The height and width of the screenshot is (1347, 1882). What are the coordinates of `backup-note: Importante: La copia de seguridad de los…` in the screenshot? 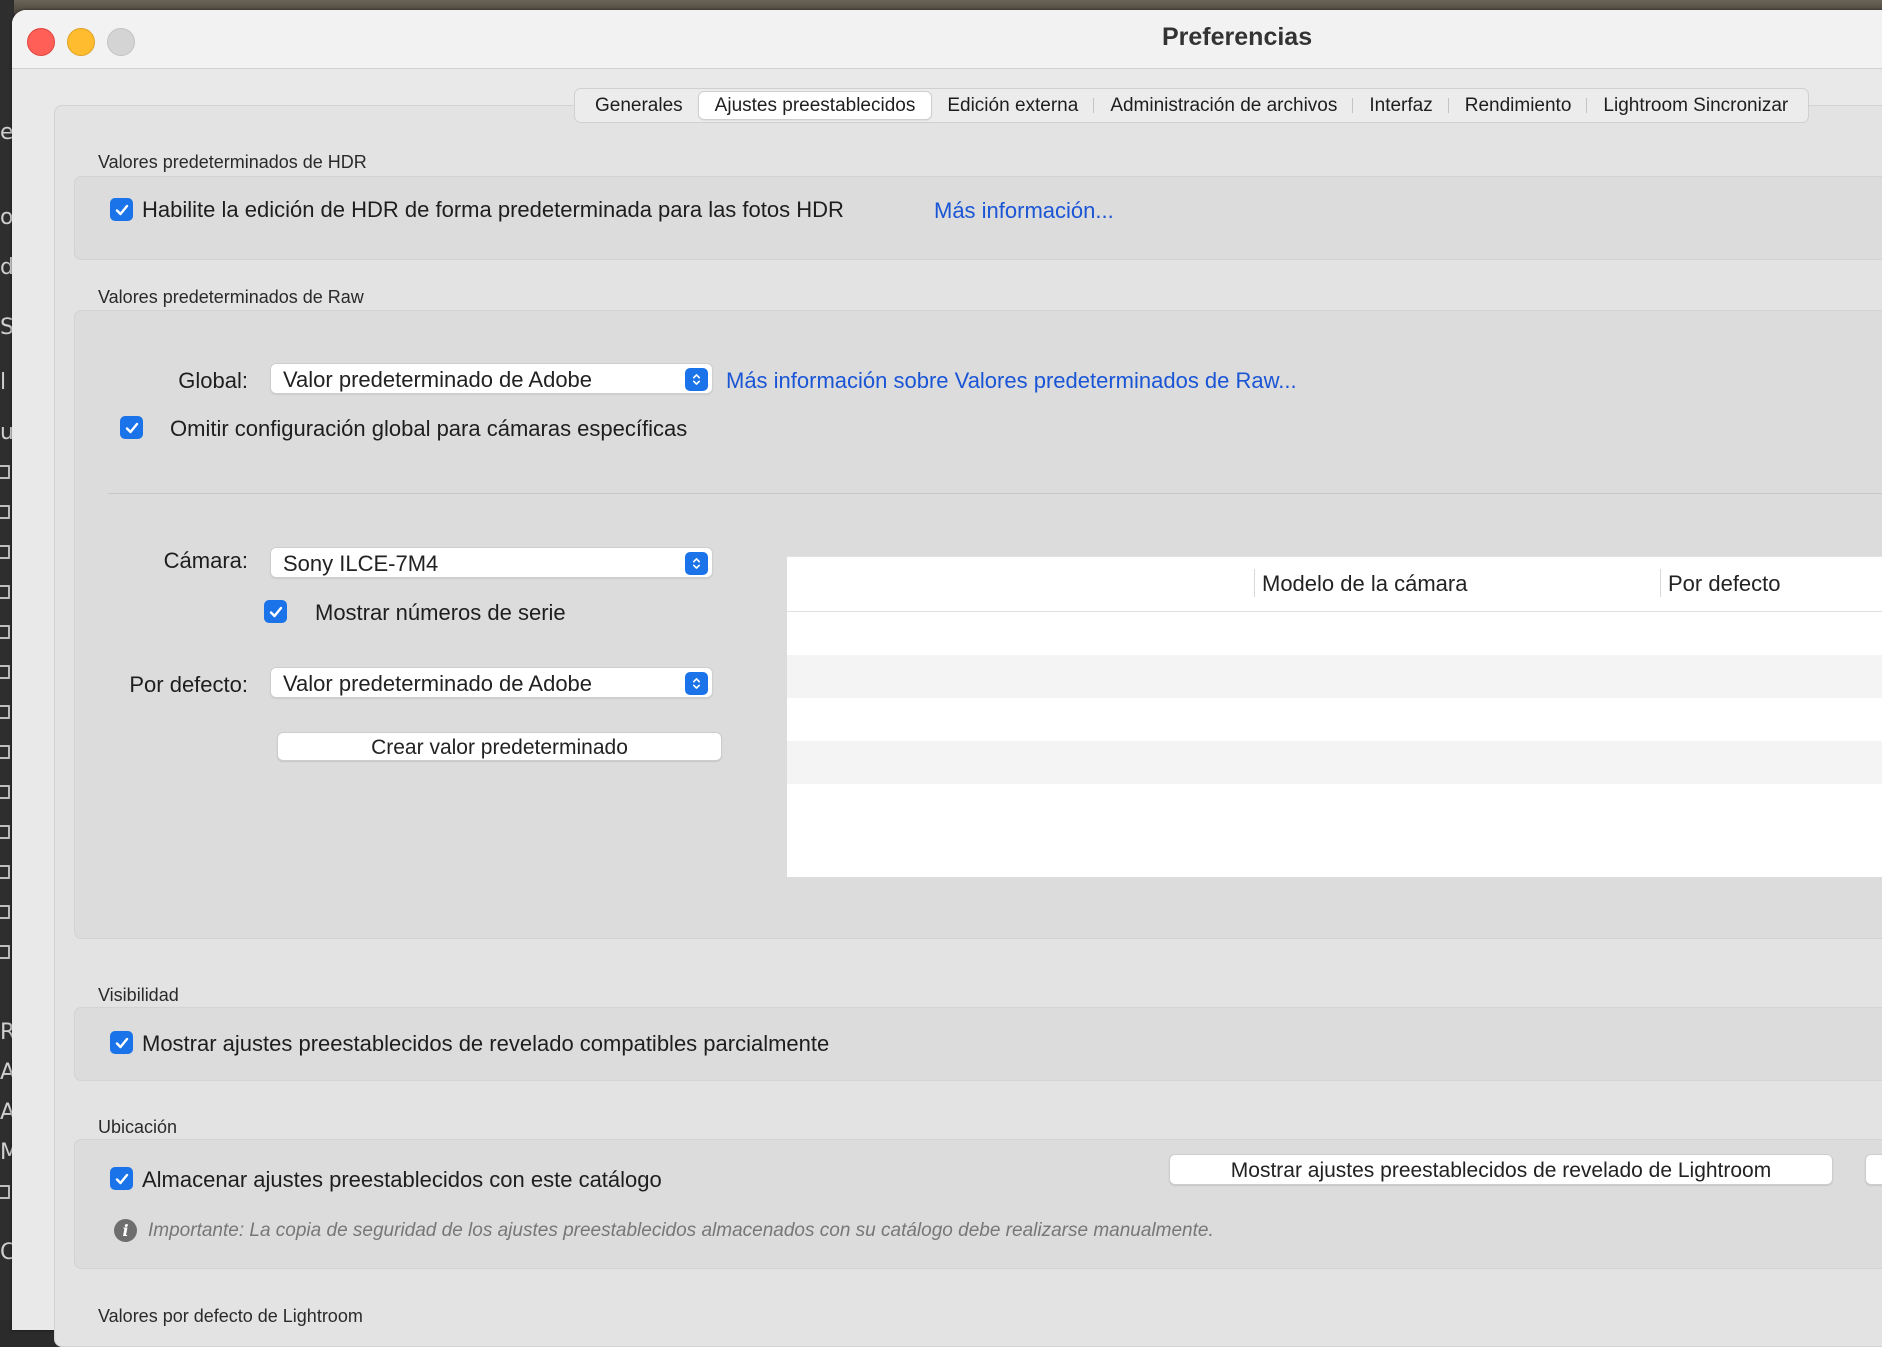 It's located at (681, 1230).